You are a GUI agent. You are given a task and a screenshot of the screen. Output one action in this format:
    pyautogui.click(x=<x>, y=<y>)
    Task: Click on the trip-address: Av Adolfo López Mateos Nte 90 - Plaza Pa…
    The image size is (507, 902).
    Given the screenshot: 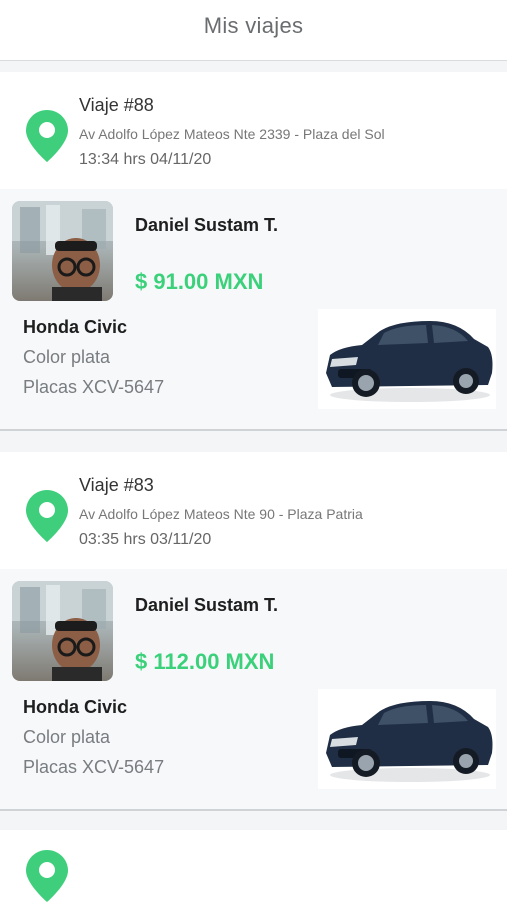 What is the action you would take?
    pyautogui.click(x=221, y=514)
    